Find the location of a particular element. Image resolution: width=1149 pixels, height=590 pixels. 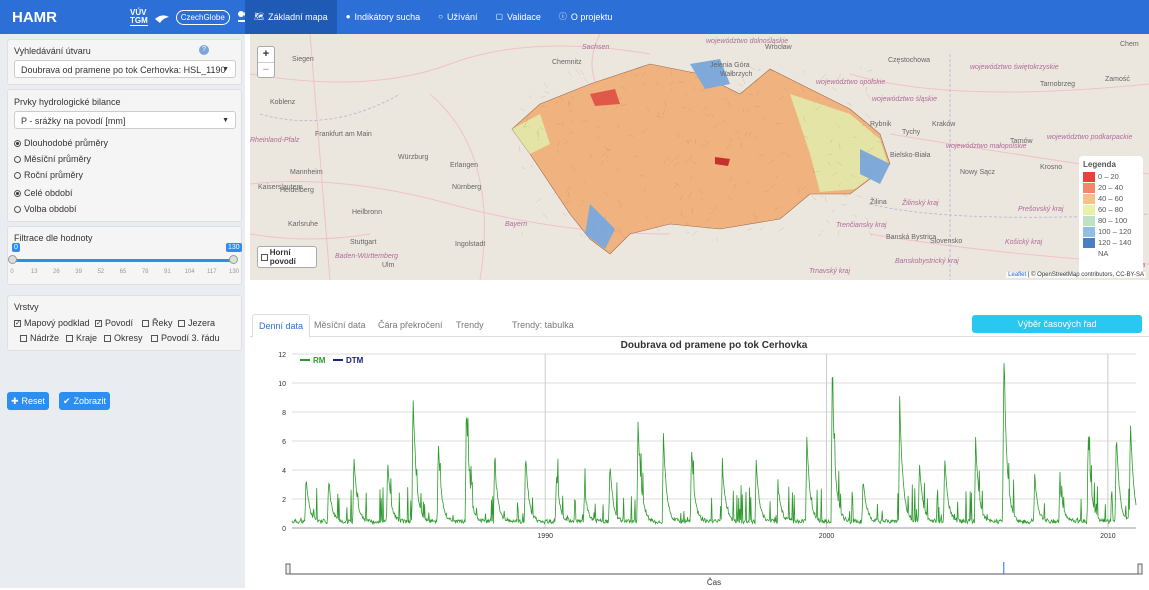

nav-label: Základní mapa is located at coordinates (298, 17).